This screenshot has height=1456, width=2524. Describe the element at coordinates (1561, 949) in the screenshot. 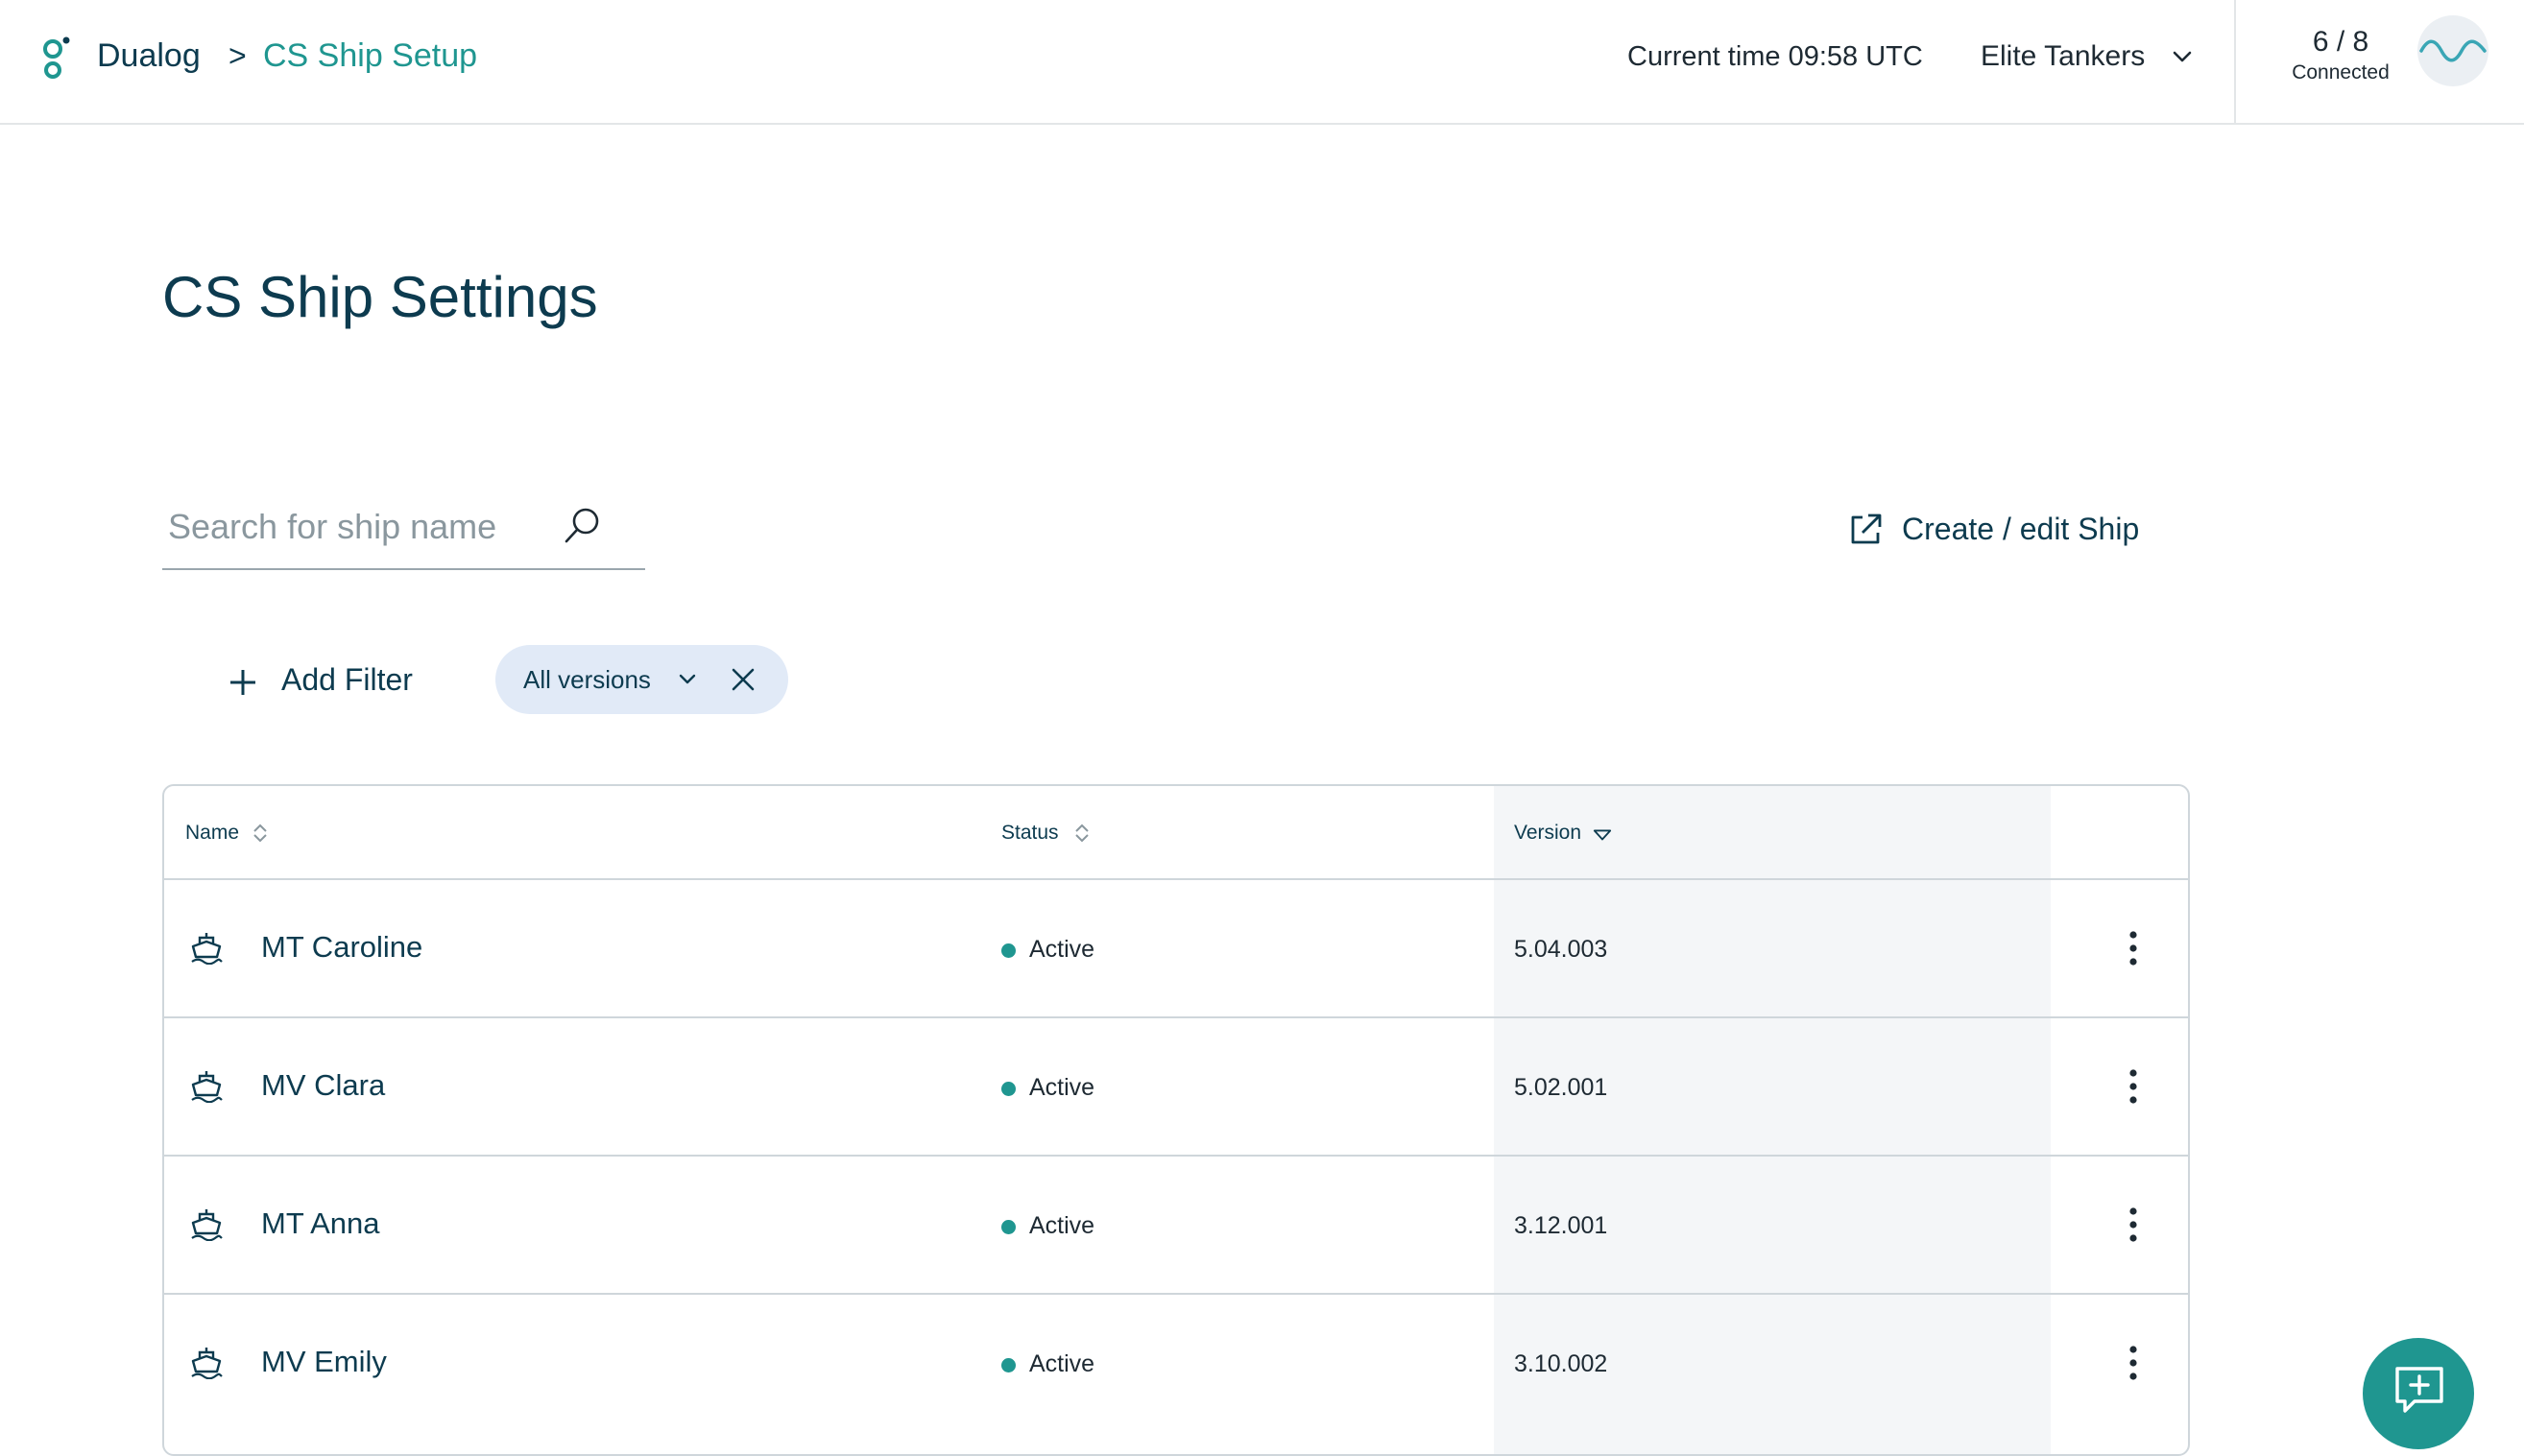

I see `ship-version: 5.04.003` at that location.